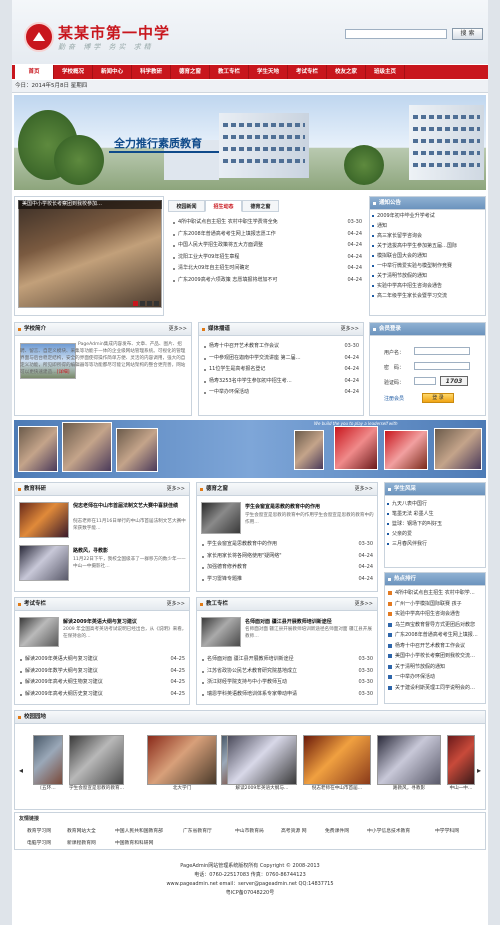  Describe the element at coordinates (186, 206) in the screenshot. I see `tab-campus-news: 校园新闻` at that location.